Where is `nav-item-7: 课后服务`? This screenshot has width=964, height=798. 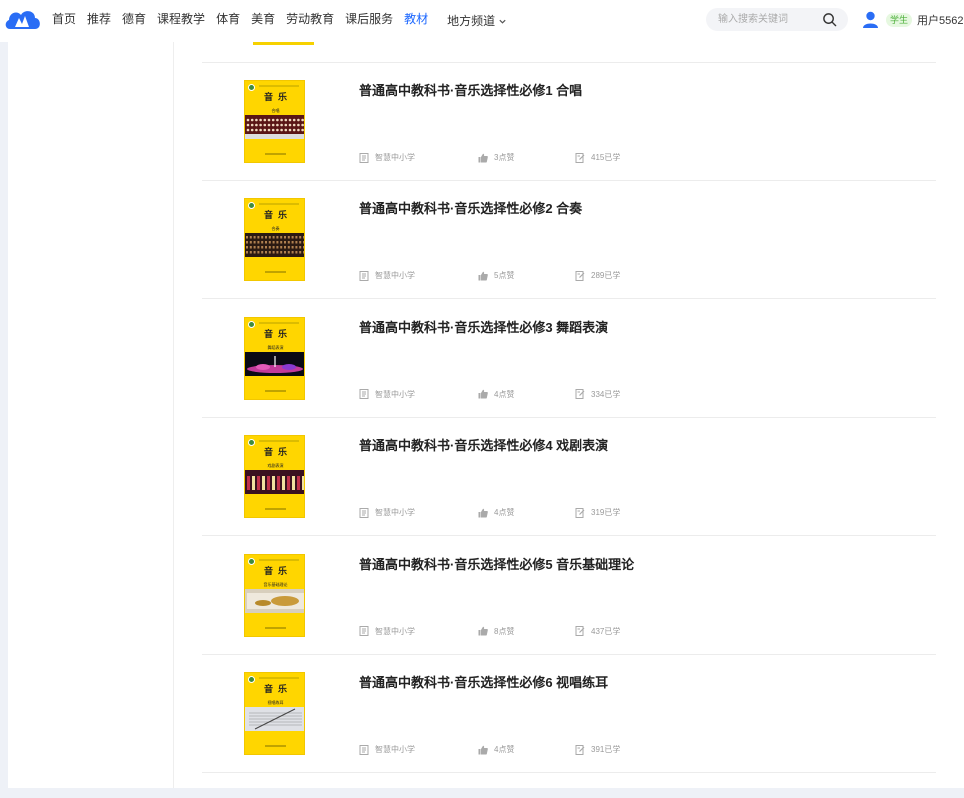
nav-item-7: 课后服务 is located at coordinates (369, 21).